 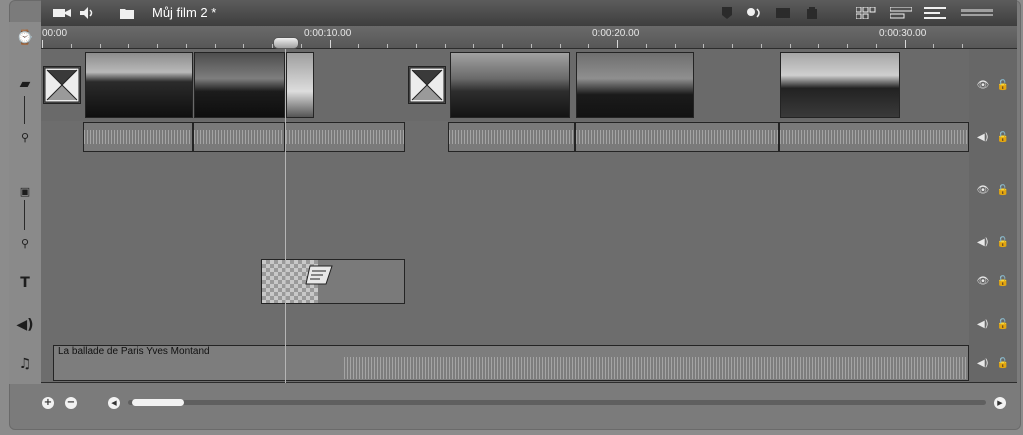 What do you see at coordinates (993, 243) in the screenshot?
I see `overlay-audio-controls: ◀) 🔓` at bounding box center [993, 243].